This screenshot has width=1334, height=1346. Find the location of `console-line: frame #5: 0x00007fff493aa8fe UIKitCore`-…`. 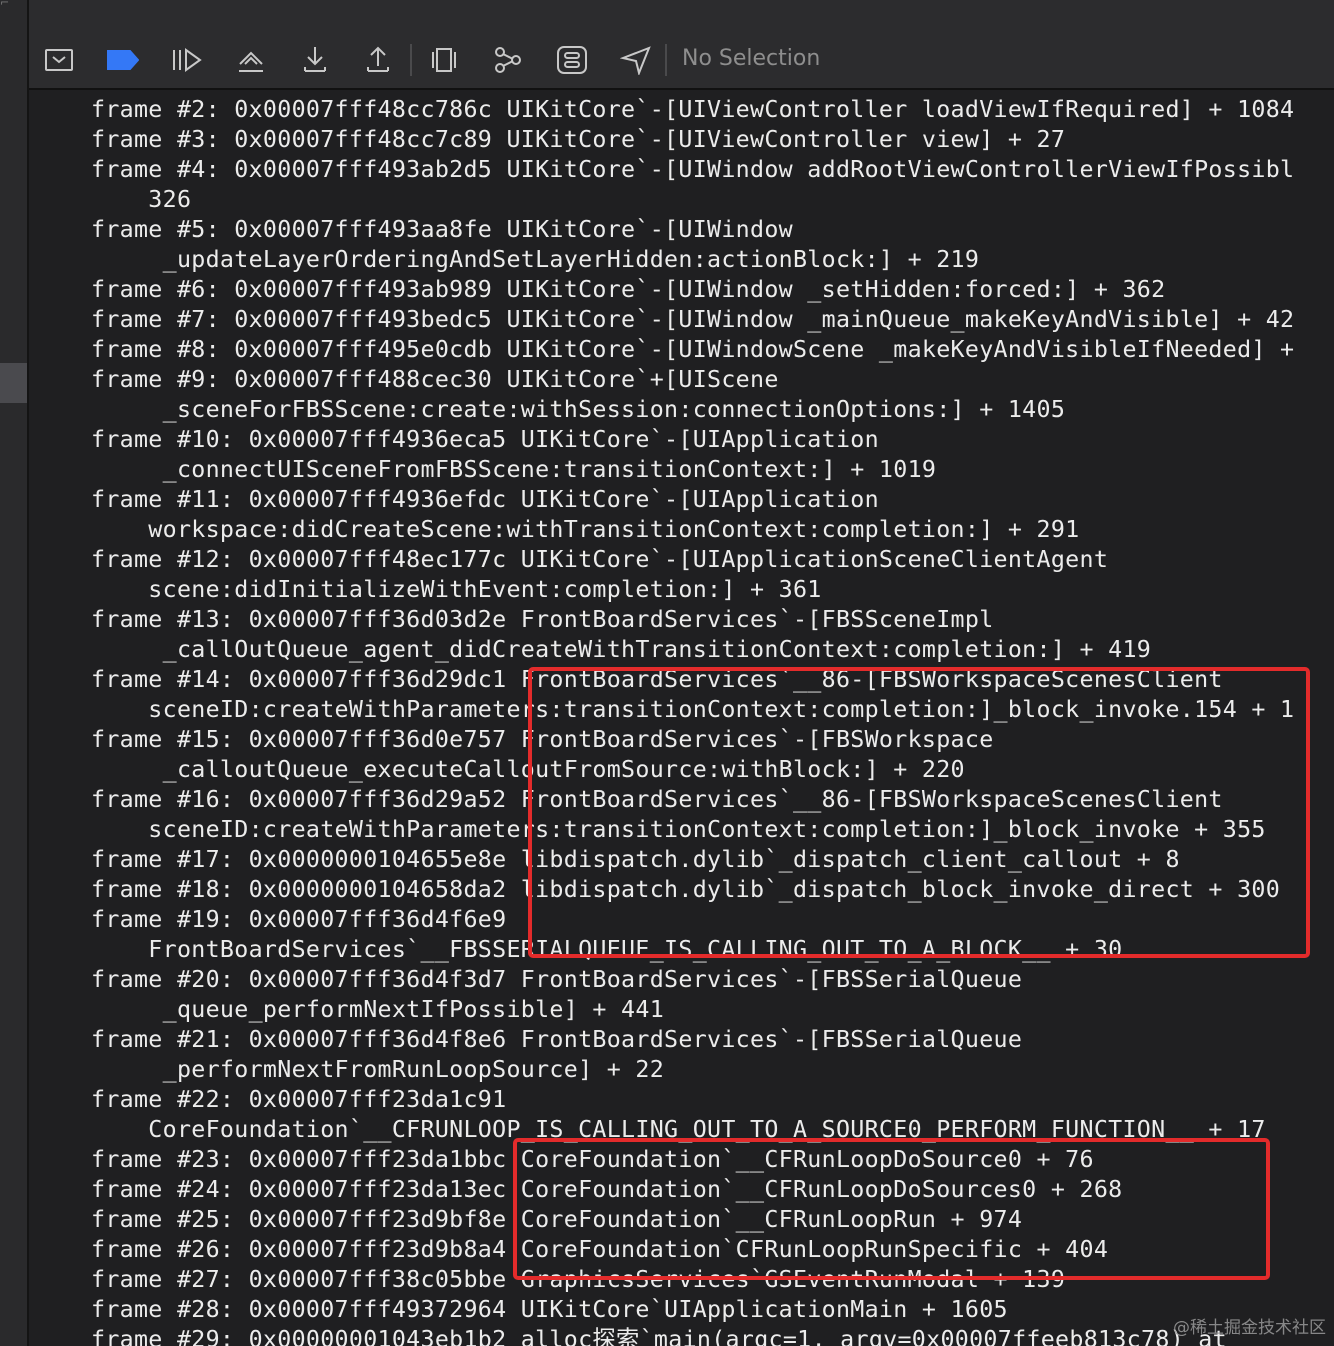

console-line: frame #5: 0x00007fff493aa8fe UIKitCore`-… is located at coordinates (442, 229).